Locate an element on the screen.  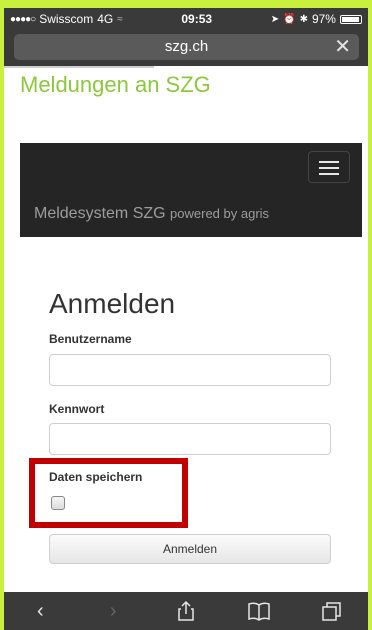
status-right: ➤ ⏰ ✱ 97% is located at coordinates (316, 19).